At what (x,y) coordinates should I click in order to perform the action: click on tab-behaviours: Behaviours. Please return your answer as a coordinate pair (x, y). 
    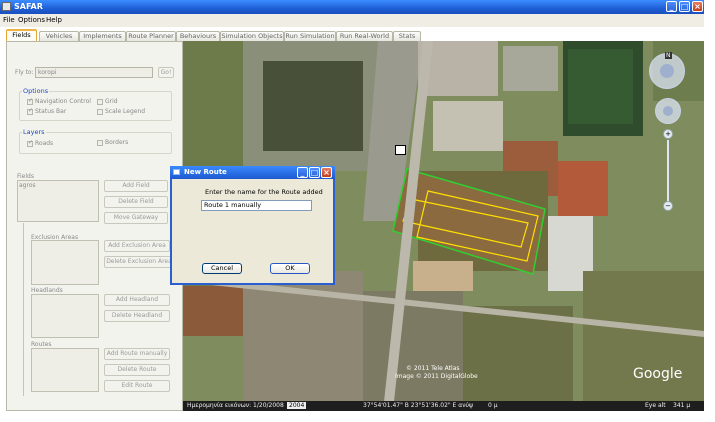
    Looking at the image, I should click on (198, 36).